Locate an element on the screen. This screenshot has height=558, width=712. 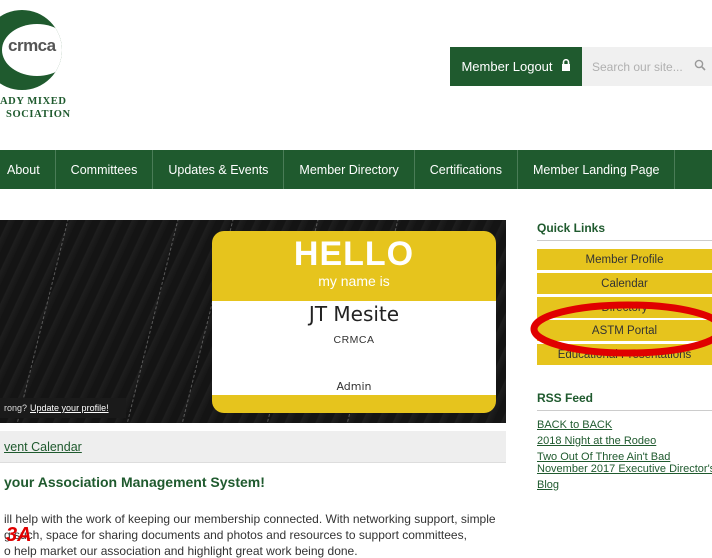
quick-links-heading: Quick Links is located at coordinates (571, 228).